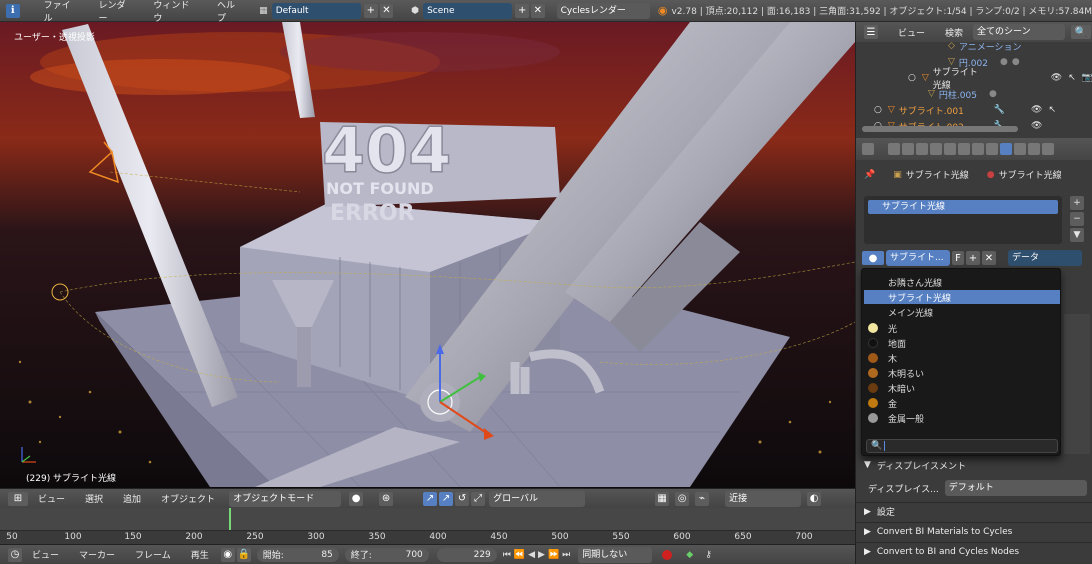 Image resolution: width=1092 pixels, height=564 pixels. I want to click on material-option: メイン光線, so click(962, 312).